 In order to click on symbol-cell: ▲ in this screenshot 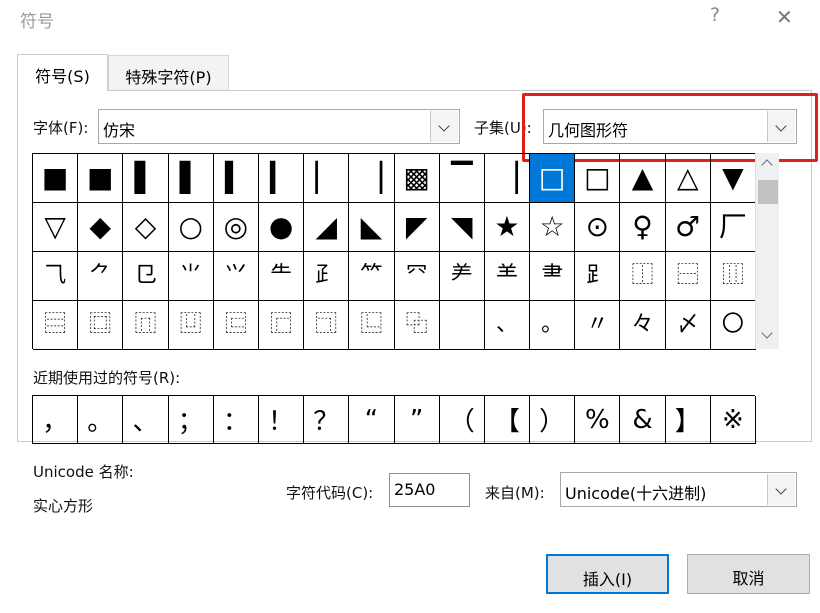, I will do `click(643, 178)`.